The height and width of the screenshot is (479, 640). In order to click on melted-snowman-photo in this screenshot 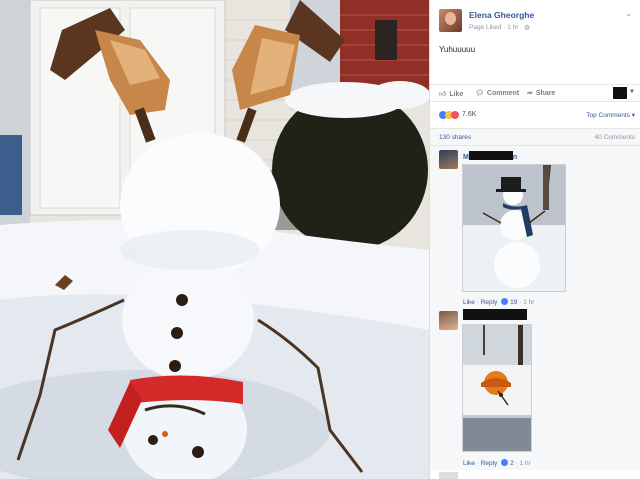, I will do `click(497, 388)`.